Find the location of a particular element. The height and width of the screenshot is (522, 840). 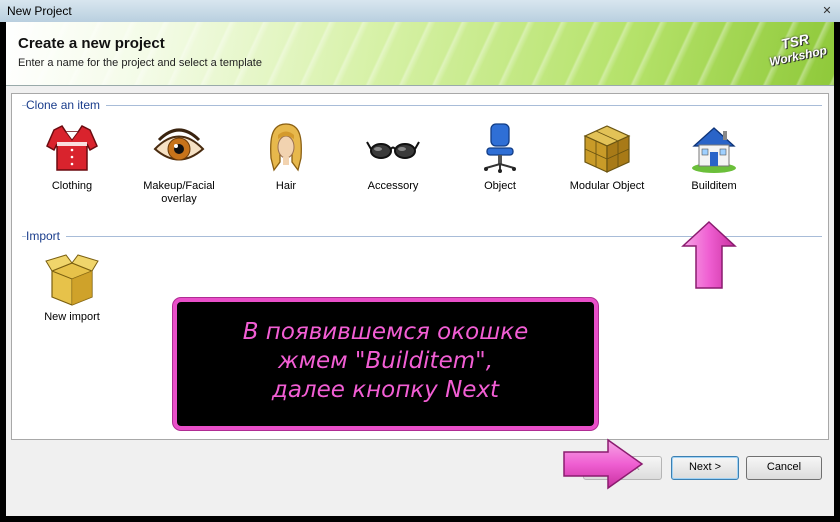

title-bar: New Project ✕ is located at coordinates (420, 11).